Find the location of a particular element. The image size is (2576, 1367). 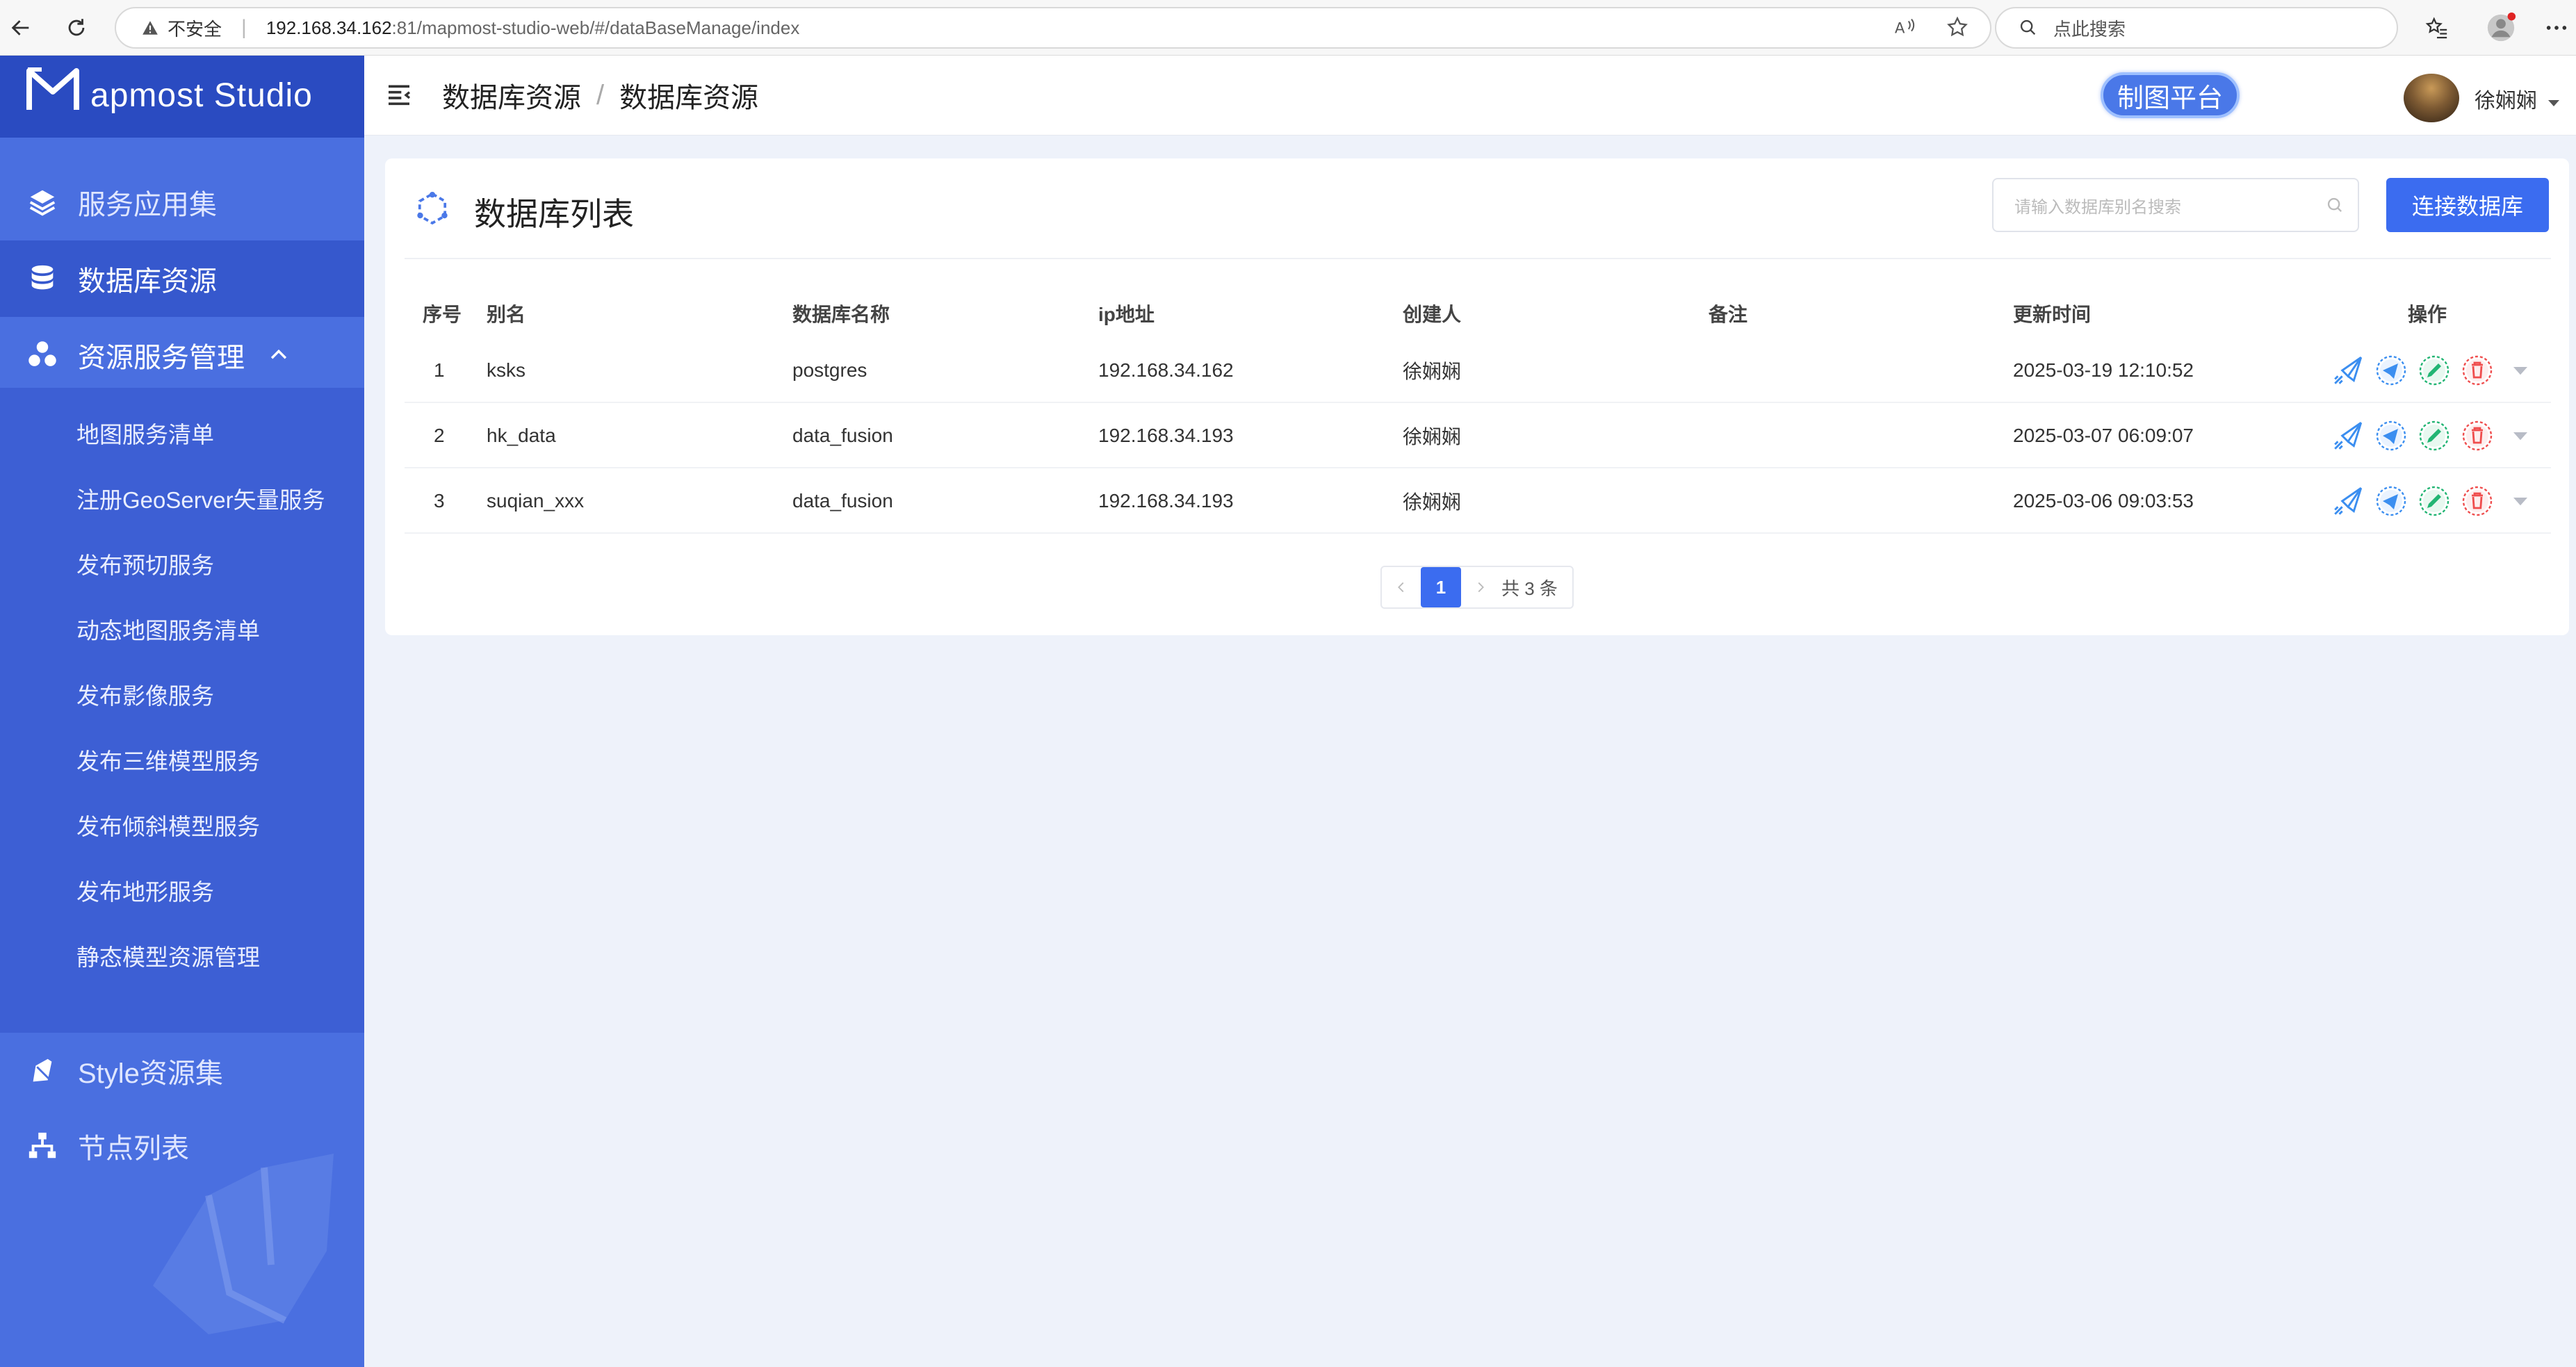

alias-search-placeholder: 请输入数据库别名搜索 is located at coordinates (2097, 207).